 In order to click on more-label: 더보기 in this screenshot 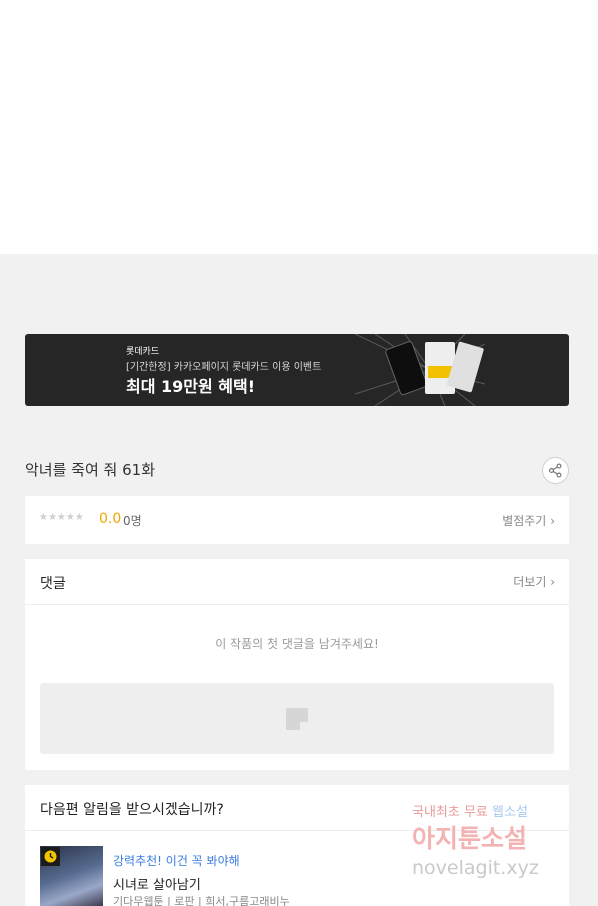, I will do `click(530, 582)`.